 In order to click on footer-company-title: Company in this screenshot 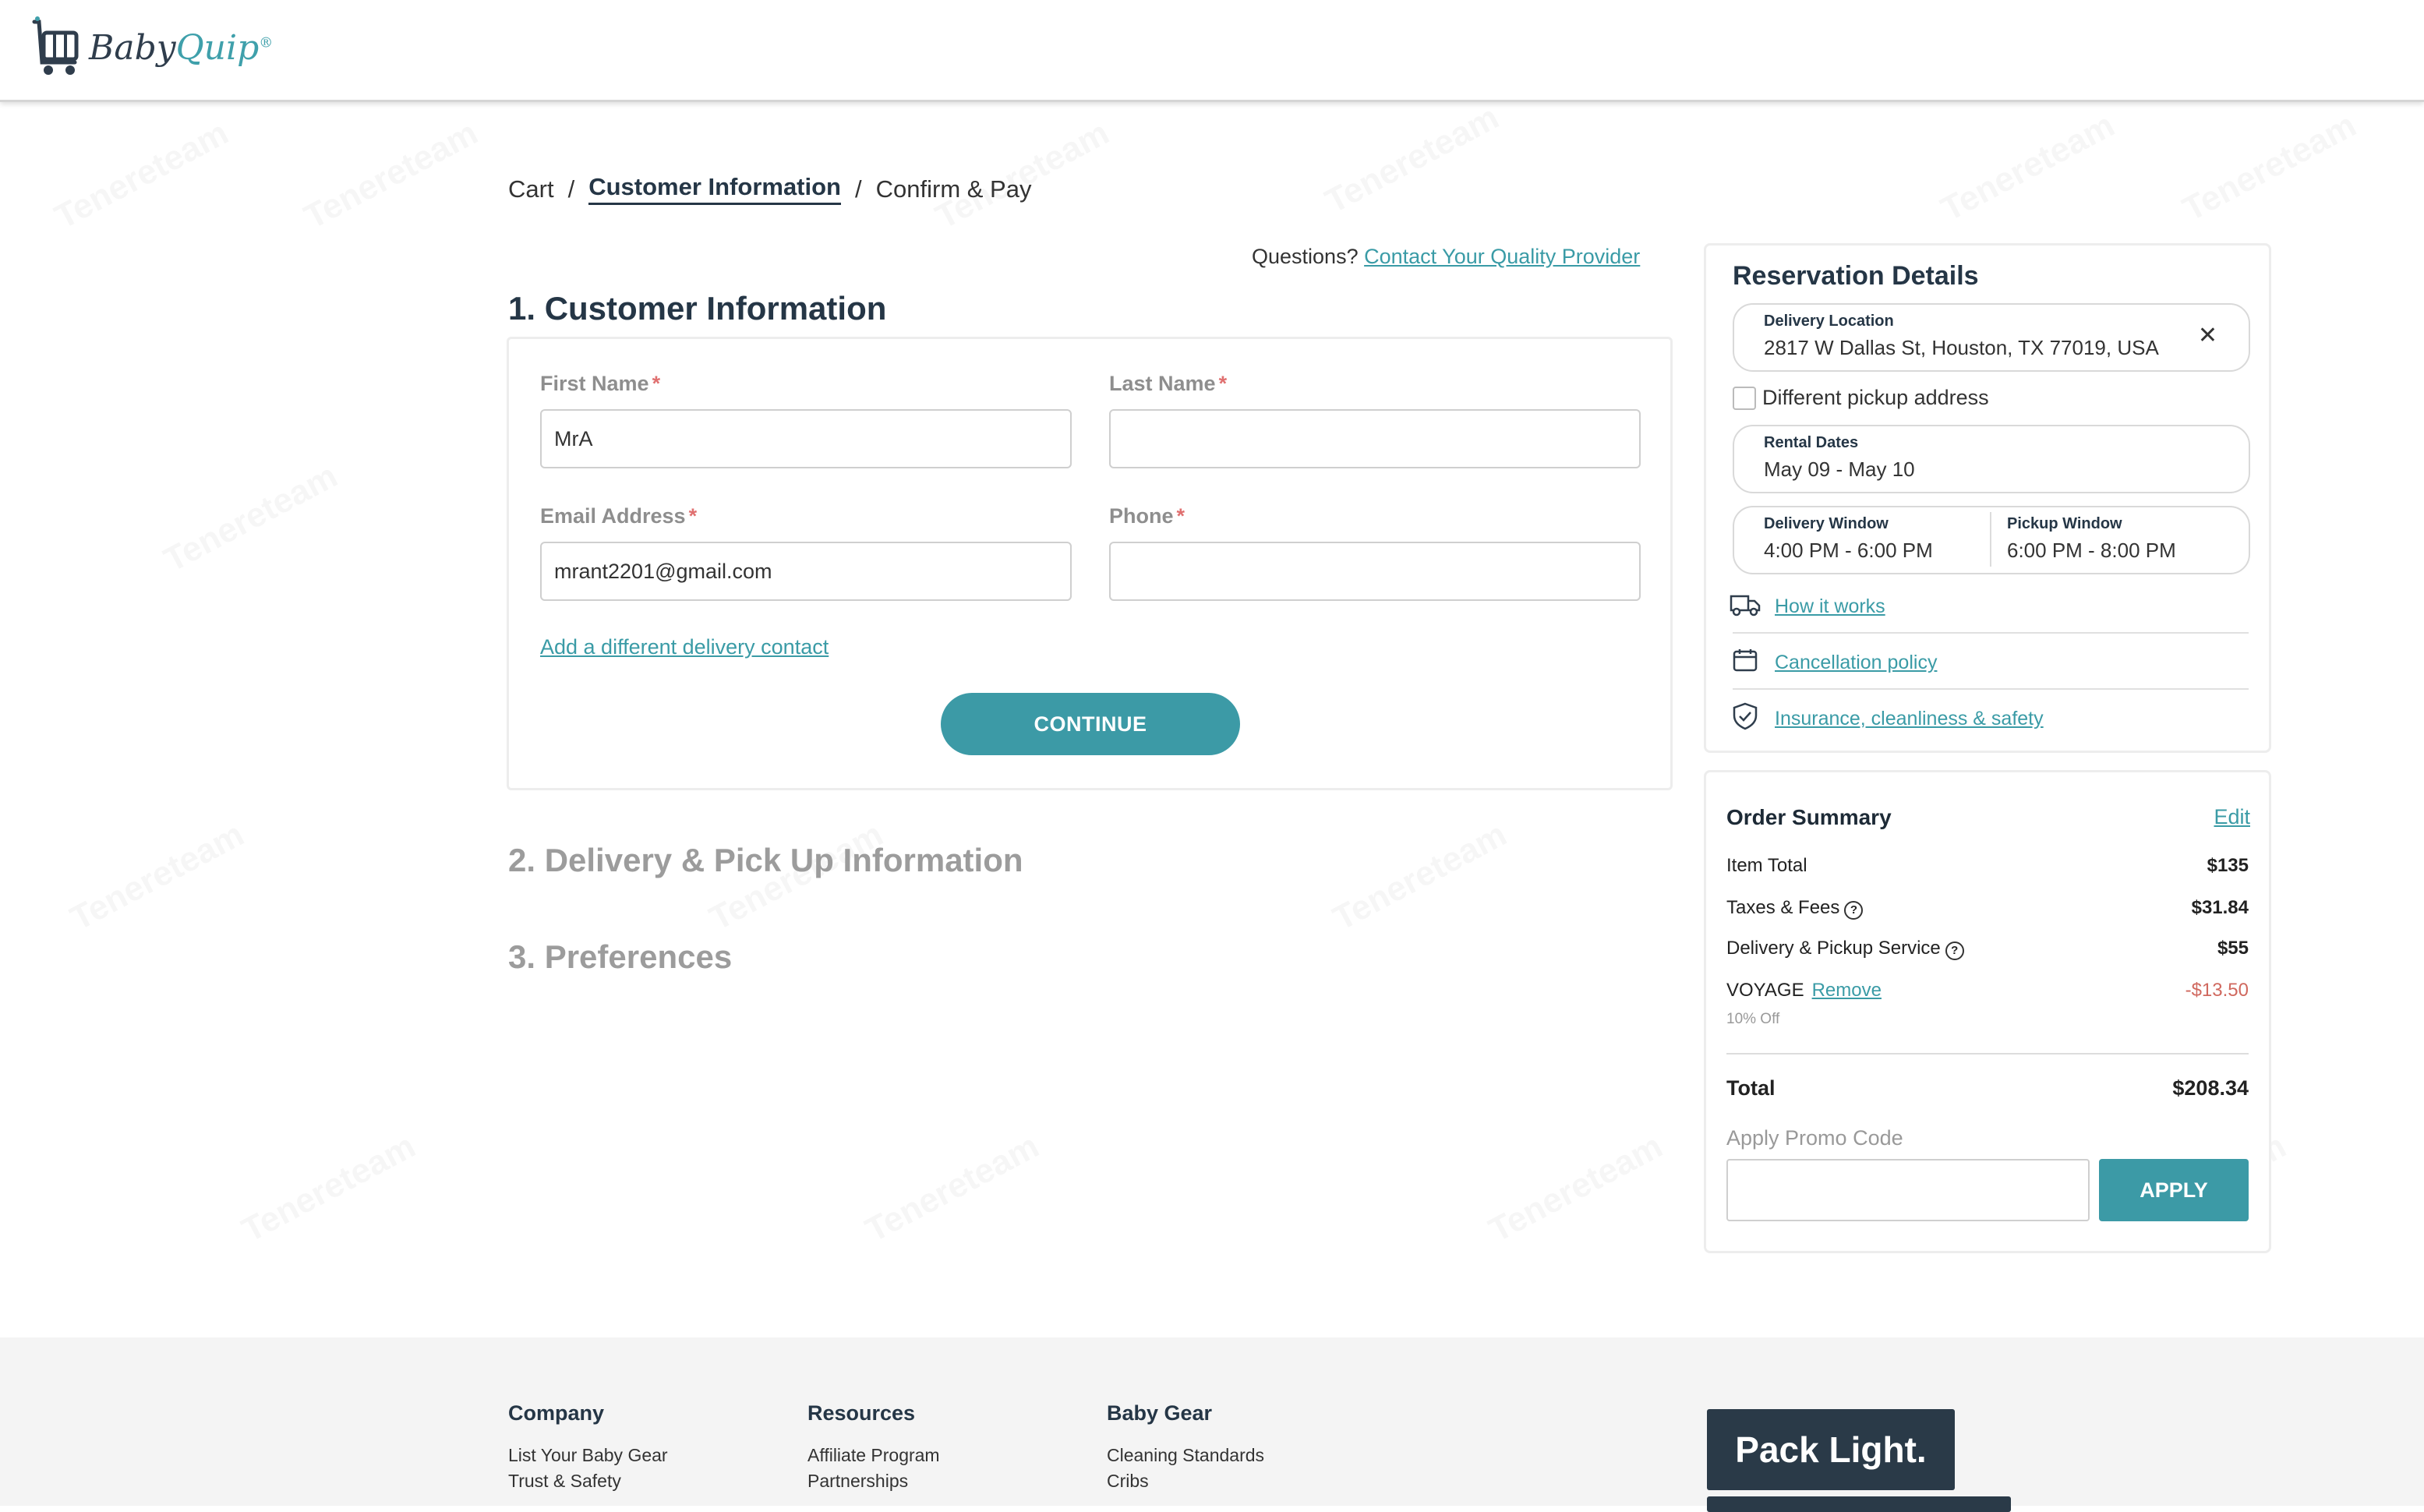, I will do `click(556, 1413)`.